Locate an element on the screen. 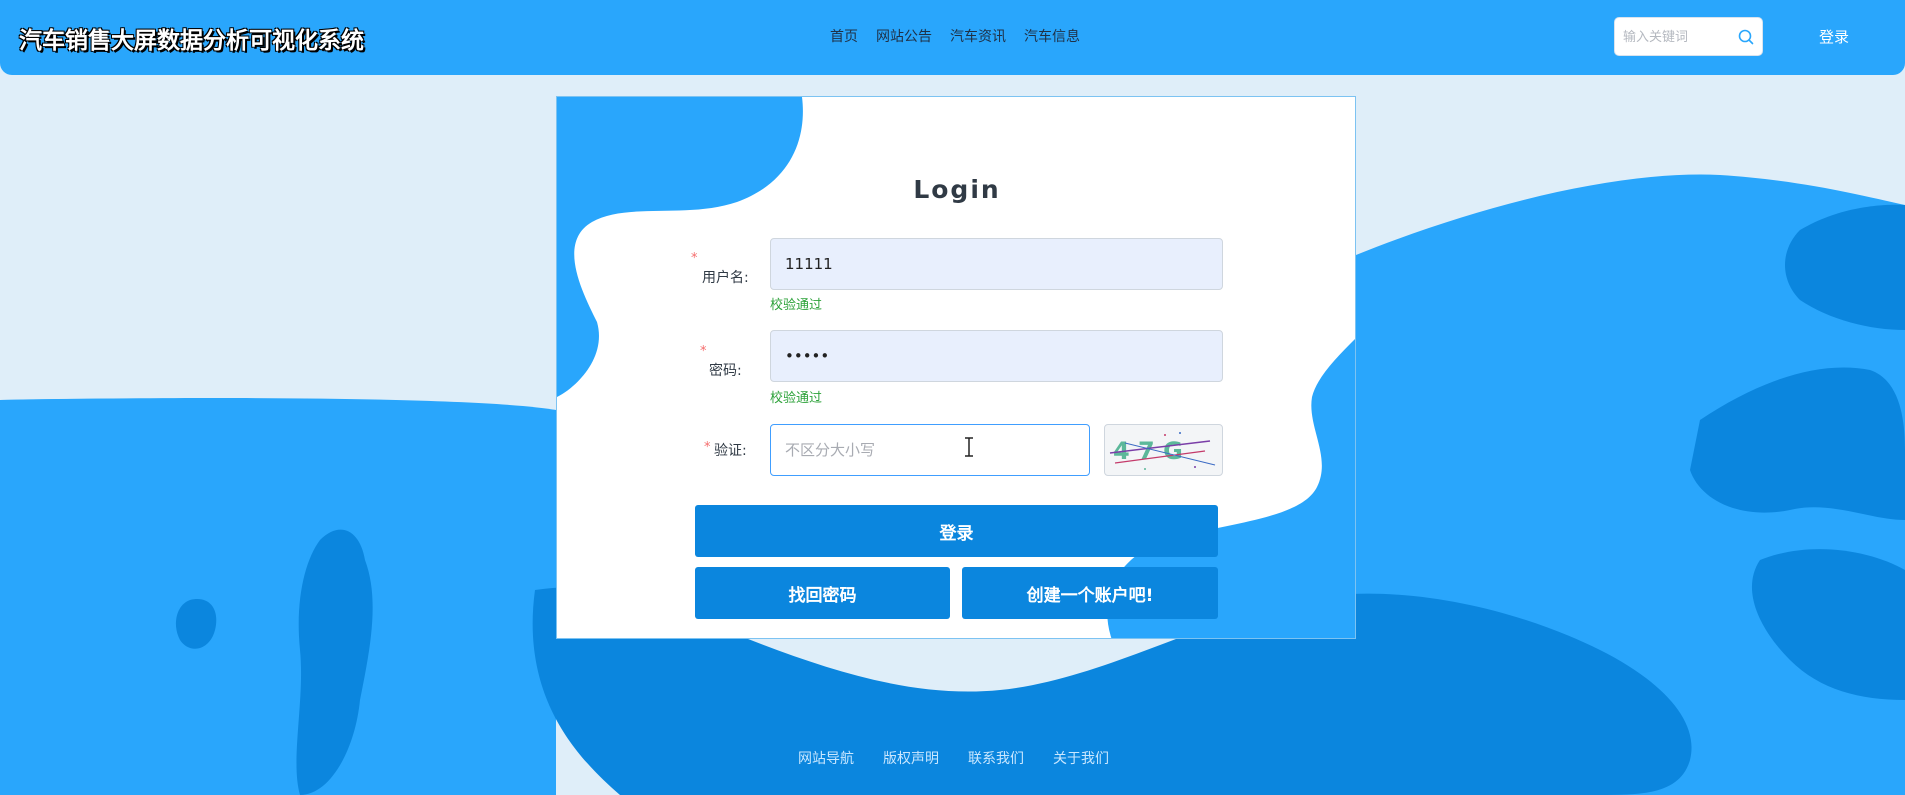 This screenshot has width=1905, height=795. password-field is located at coordinates (996, 356).